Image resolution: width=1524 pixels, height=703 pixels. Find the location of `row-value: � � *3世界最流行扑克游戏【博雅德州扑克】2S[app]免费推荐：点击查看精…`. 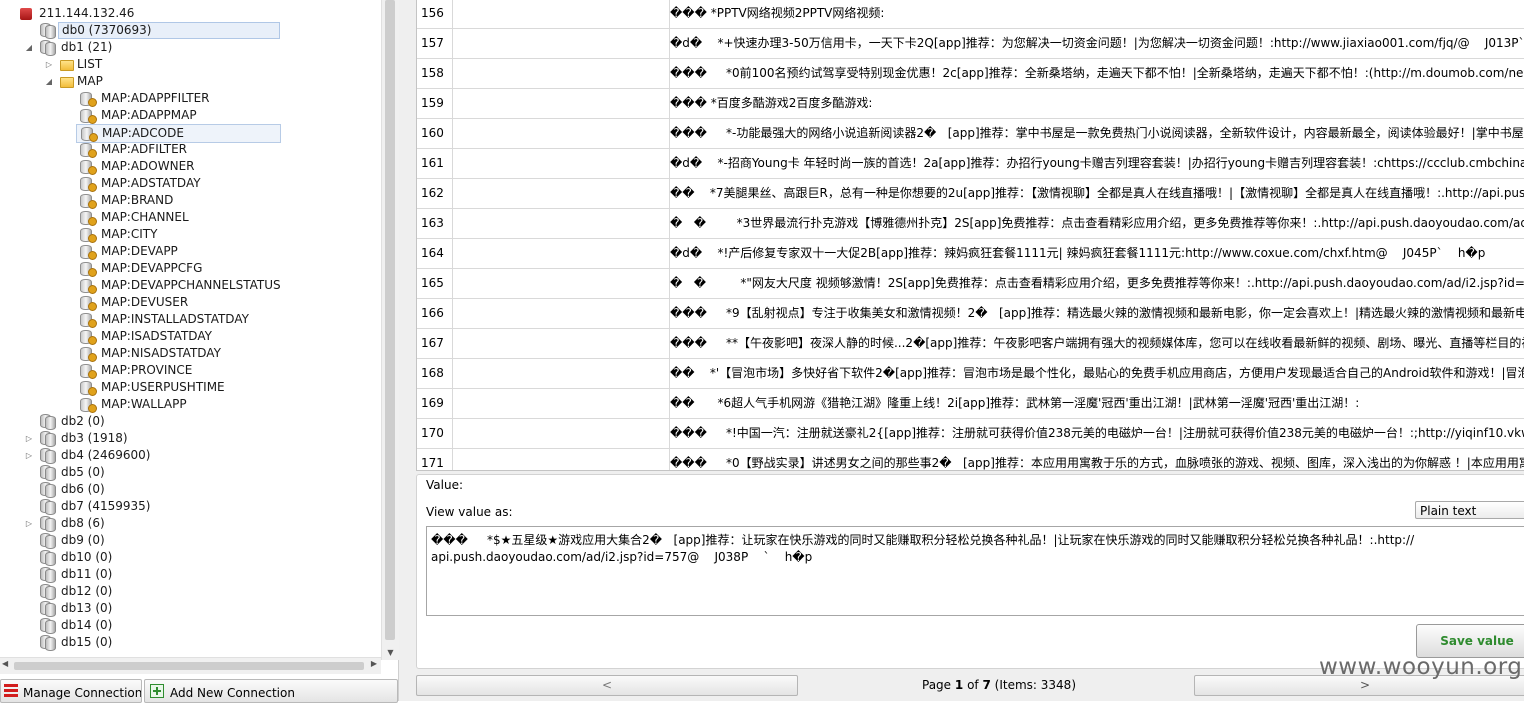

row-value: � � *3世界最流行扑克游戏【博雅德州扑克】2S[app]免费推荐：点击查看精… is located at coordinates (1097, 223).